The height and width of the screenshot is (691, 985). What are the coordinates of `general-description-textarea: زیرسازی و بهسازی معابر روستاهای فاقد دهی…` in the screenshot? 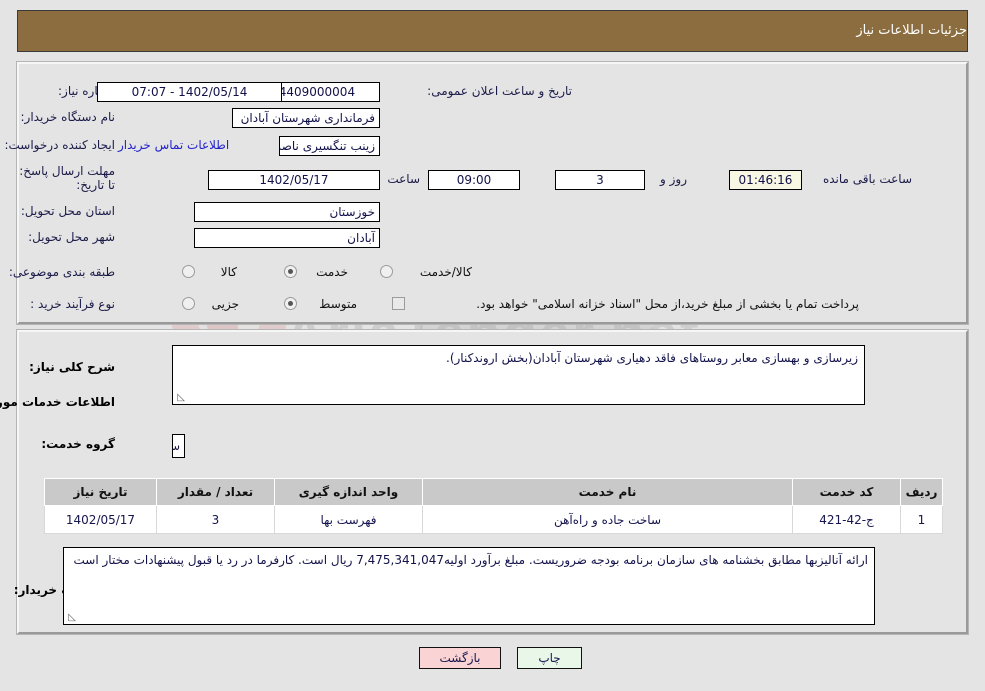 It's located at (518, 375).